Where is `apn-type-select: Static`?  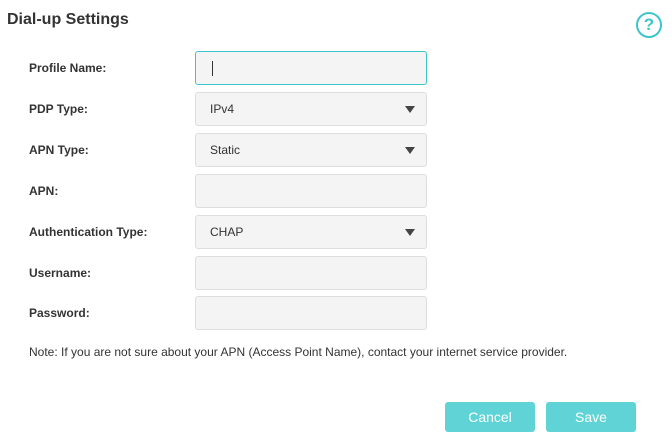
apn-type-select: Static is located at coordinates (311, 150).